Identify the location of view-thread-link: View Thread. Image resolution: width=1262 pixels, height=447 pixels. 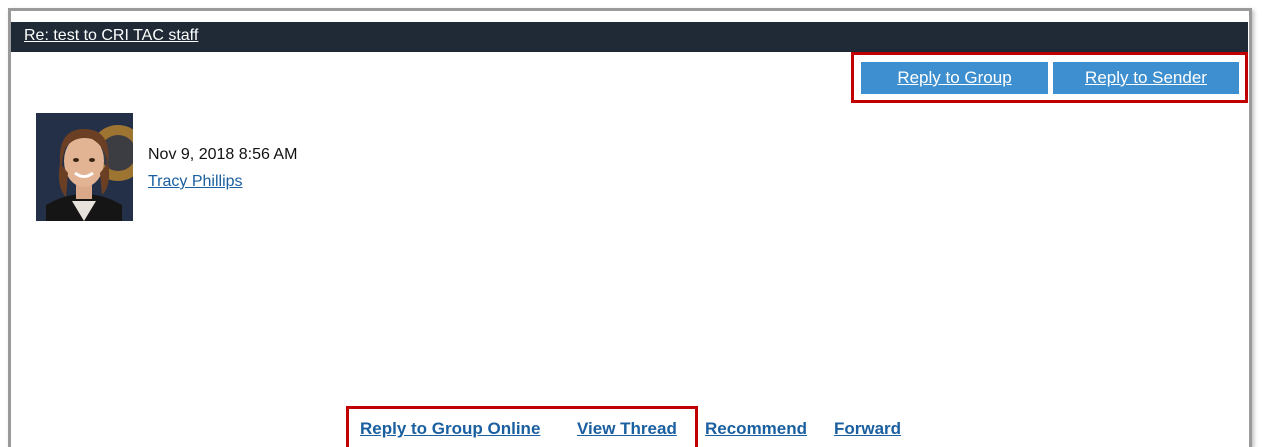
(627, 429).